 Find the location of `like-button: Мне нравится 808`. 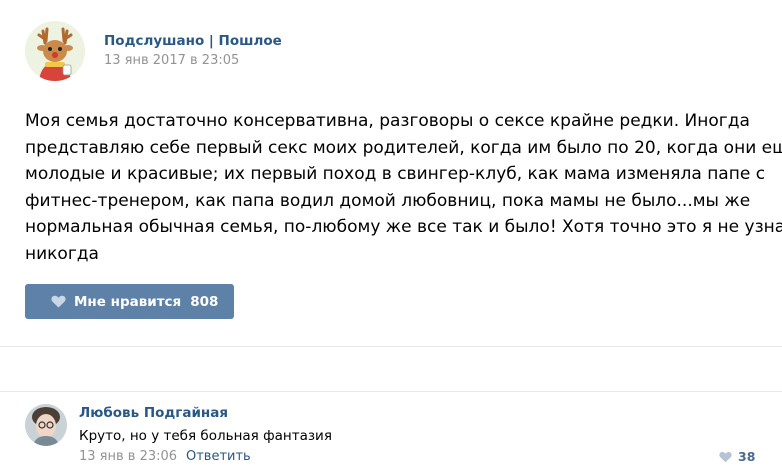

like-button: Мне нравится 808 is located at coordinates (129, 301).